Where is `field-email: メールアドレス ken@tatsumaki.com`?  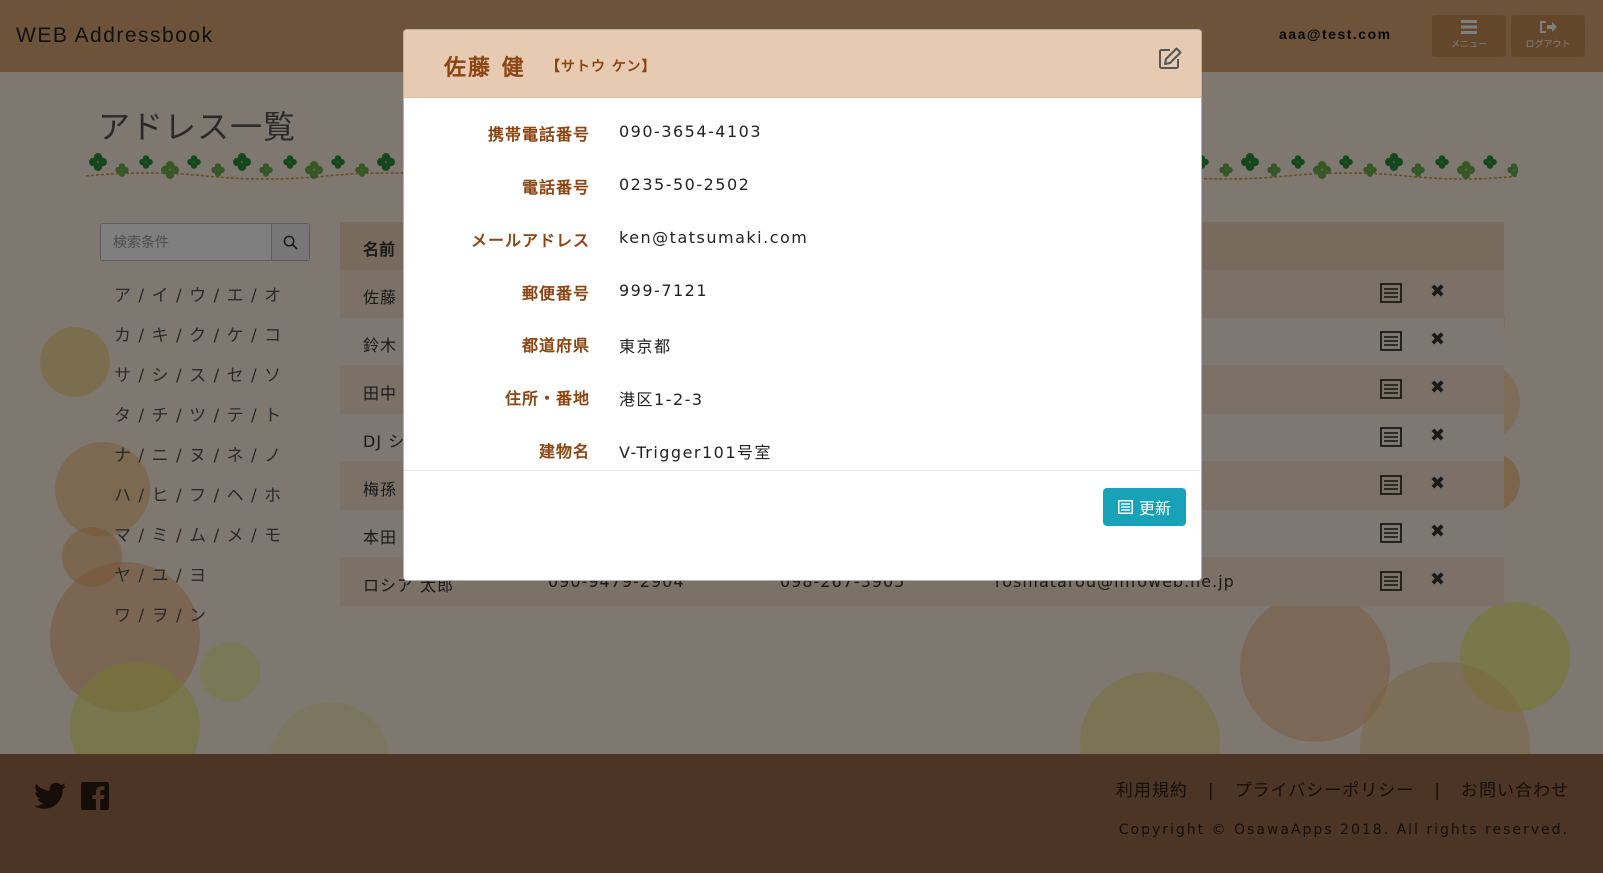 field-email: メールアドレス ken@tatsumaki.com is located at coordinates (802, 239).